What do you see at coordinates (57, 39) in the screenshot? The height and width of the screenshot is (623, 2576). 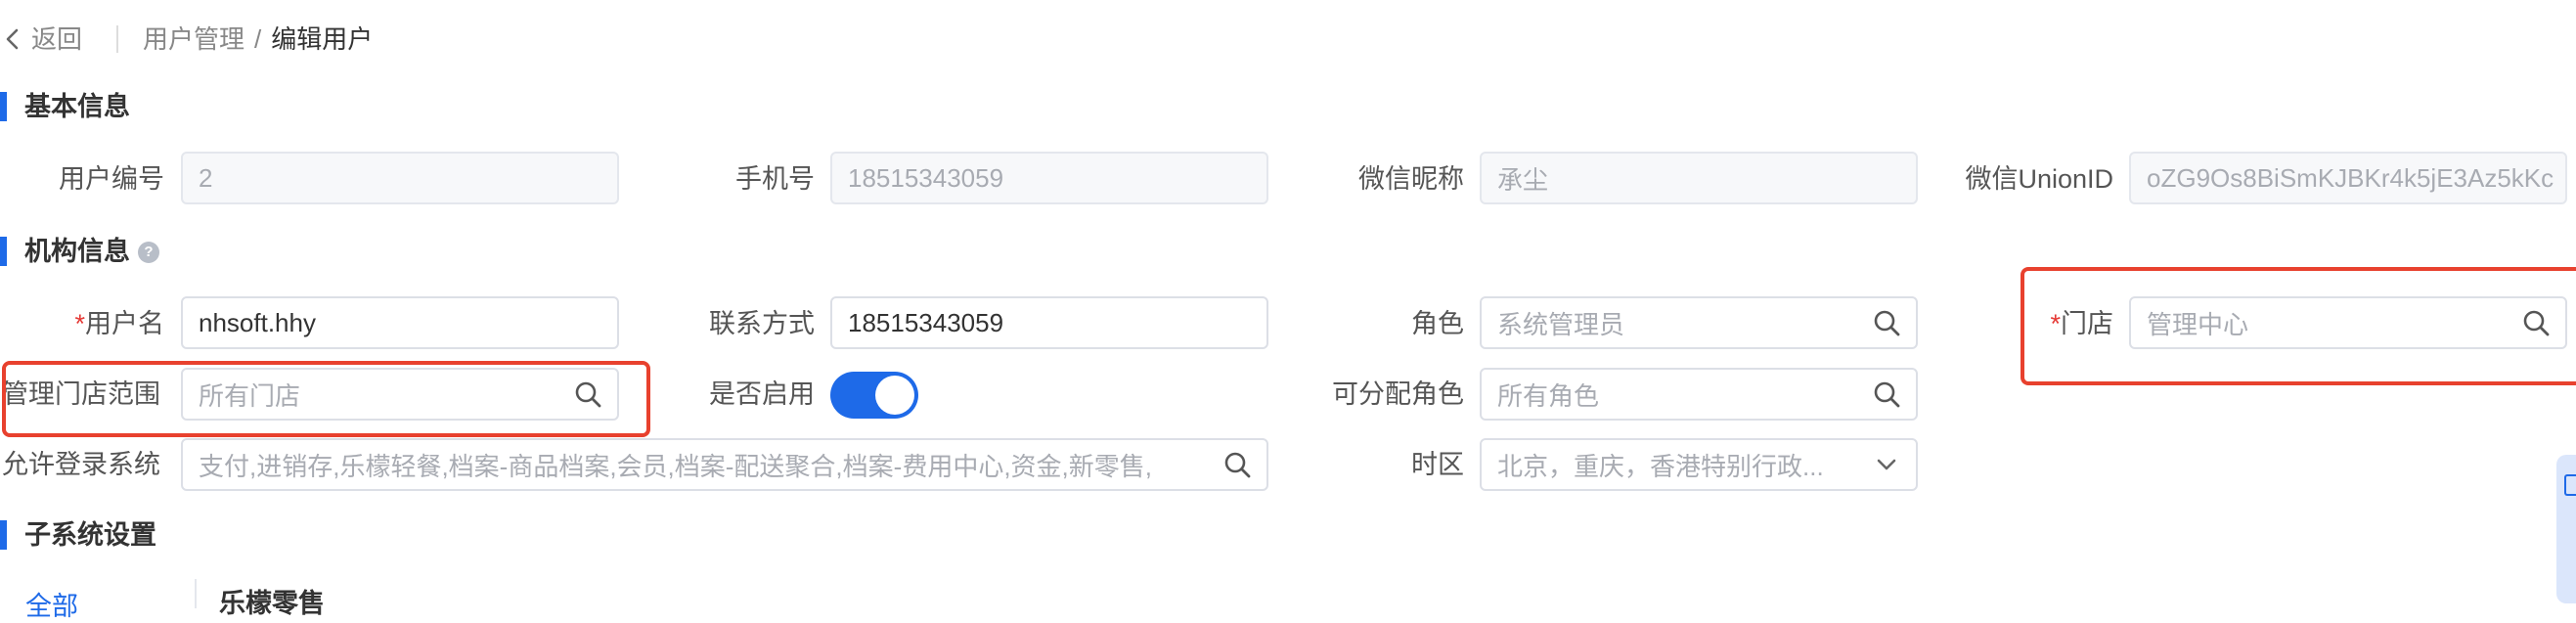 I see `back-label: 返回` at bounding box center [57, 39].